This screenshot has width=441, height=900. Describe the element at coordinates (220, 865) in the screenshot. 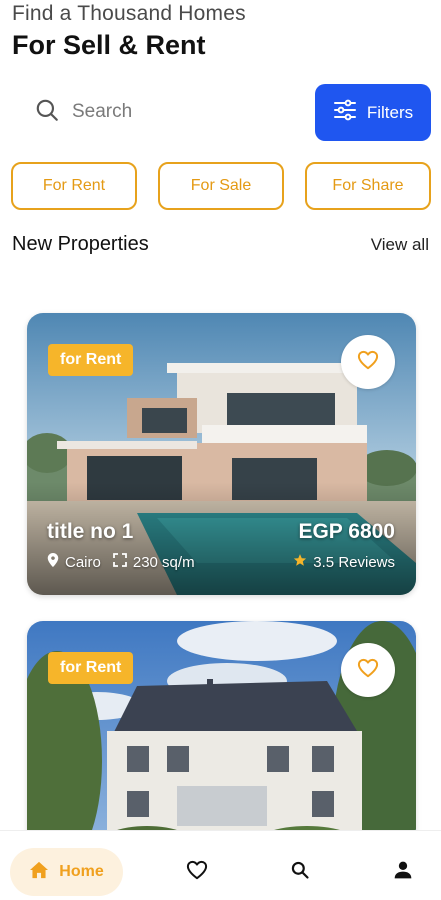

I see `bottom-navigation: Home` at that location.